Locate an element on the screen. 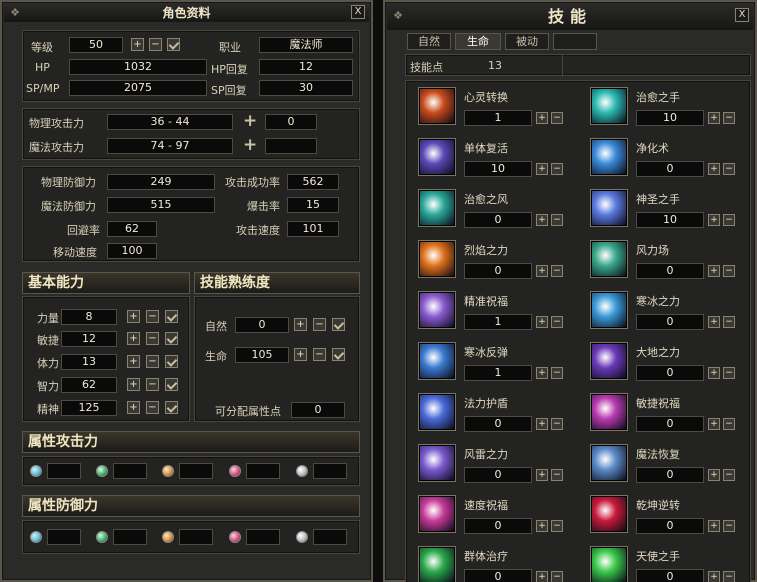  angel-hand-icon is located at coordinates (609, 564).